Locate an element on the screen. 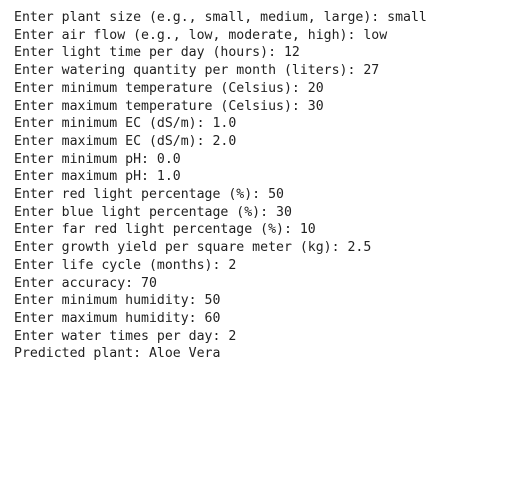 The width and height of the screenshot is (526, 488). prompt-life-cycle: Enter life cycle (months): 2 is located at coordinates (125, 265).